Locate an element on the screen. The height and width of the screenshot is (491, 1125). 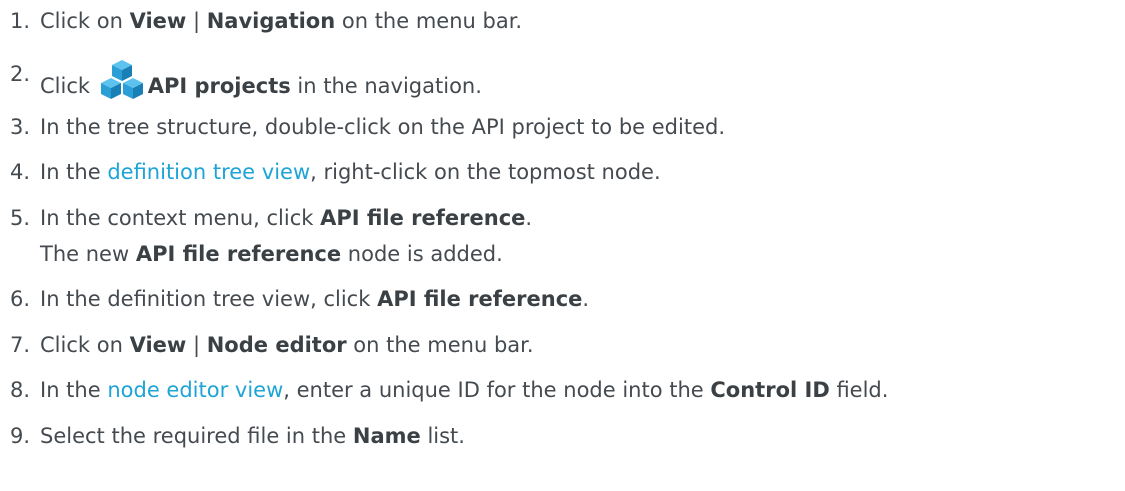
menu-node-editor-label: Node editor is located at coordinates (276, 345).